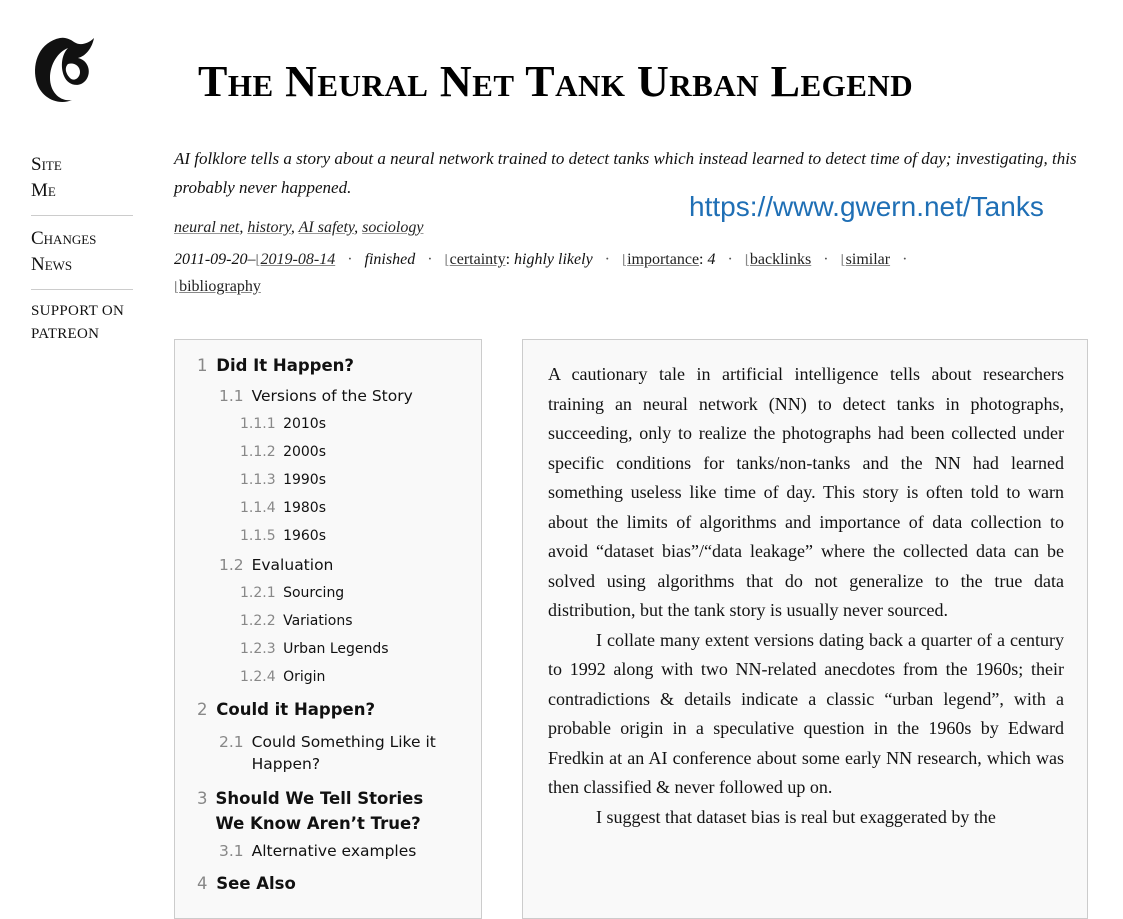 This screenshot has height=919, width=1123. I want to click on nav-changes-link: Changes, so click(82, 239).